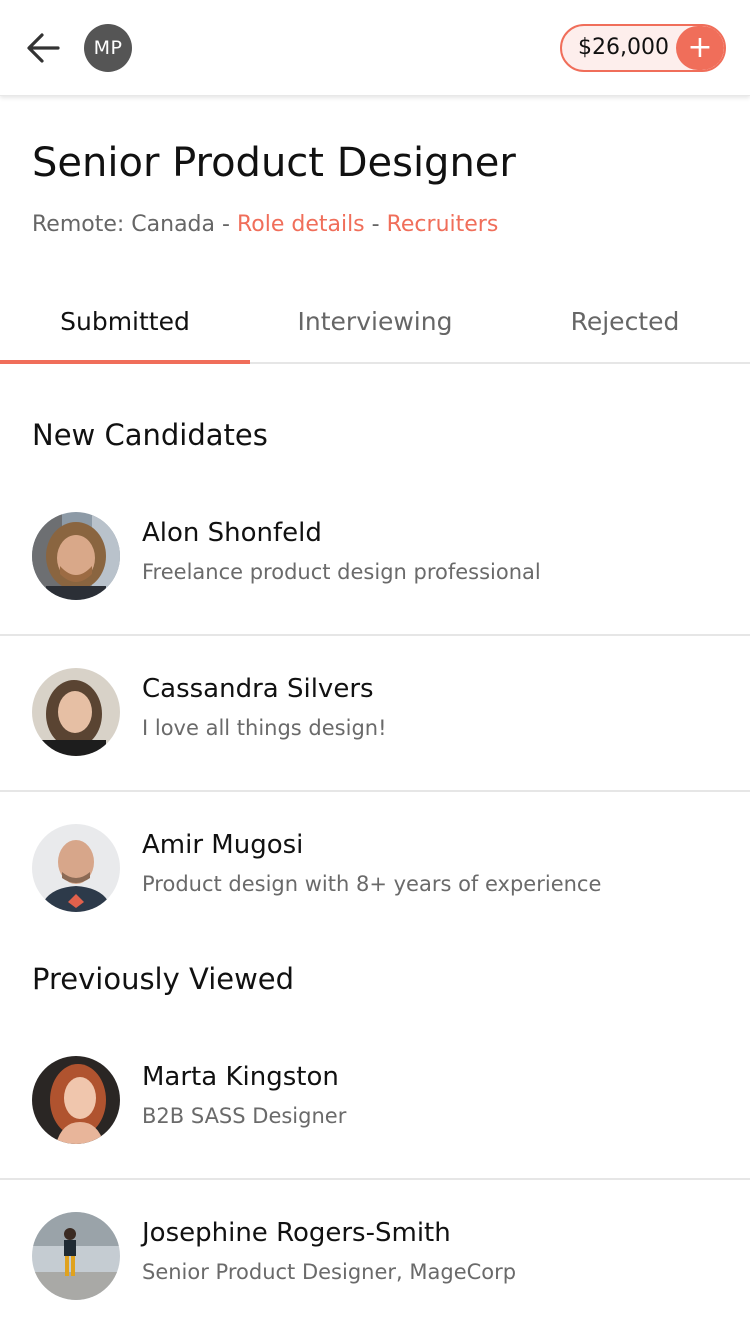 The height and width of the screenshot is (1336, 750). Describe the element at coordinates (625, 321) in the screenshot. I see `tab-rejected: Rejected` at that location.